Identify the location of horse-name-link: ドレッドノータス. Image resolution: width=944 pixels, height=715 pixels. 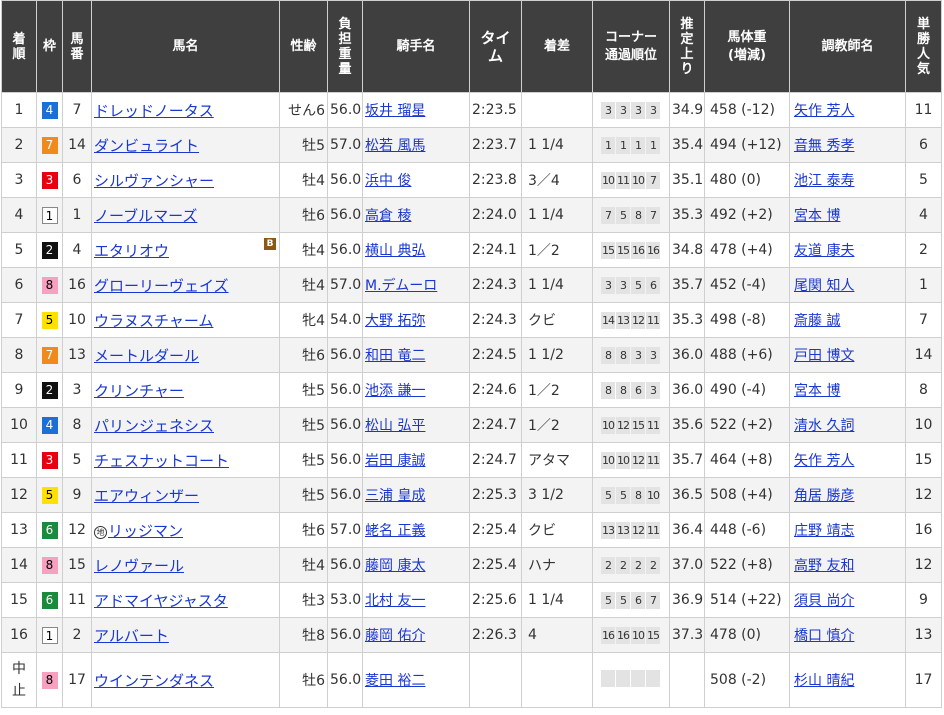
(154, 111).